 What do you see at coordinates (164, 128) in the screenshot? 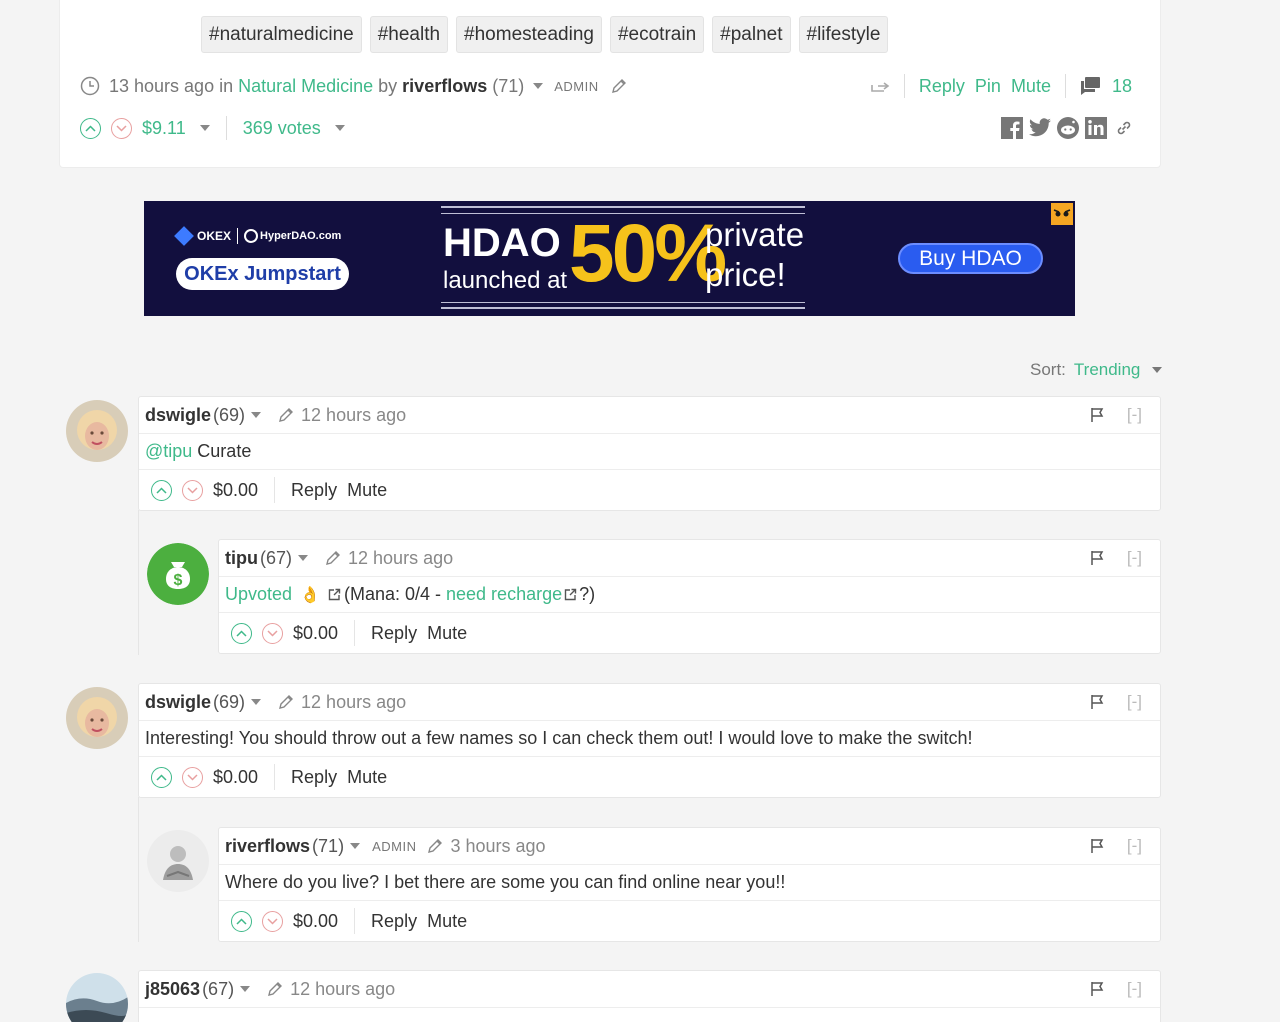
I see `post-payout: $9.11` at bounding box center [164, 128].